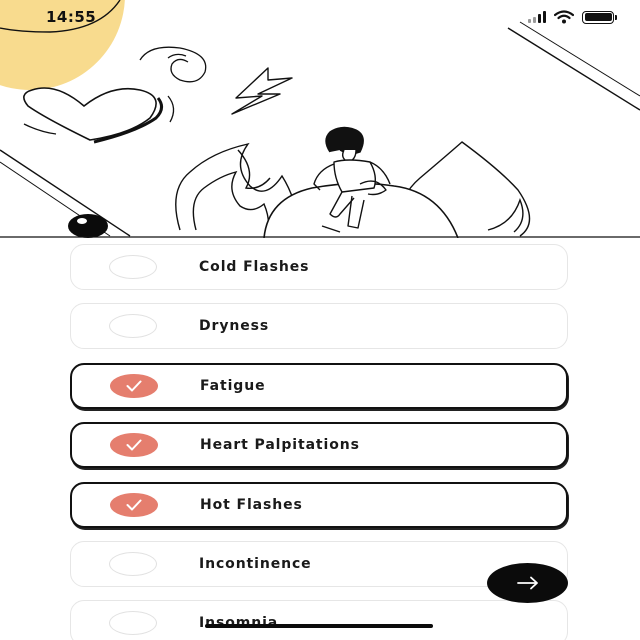 The height and width of the screenshot is (640, 640). I want to click on wifi-icon, so click(564, 17).